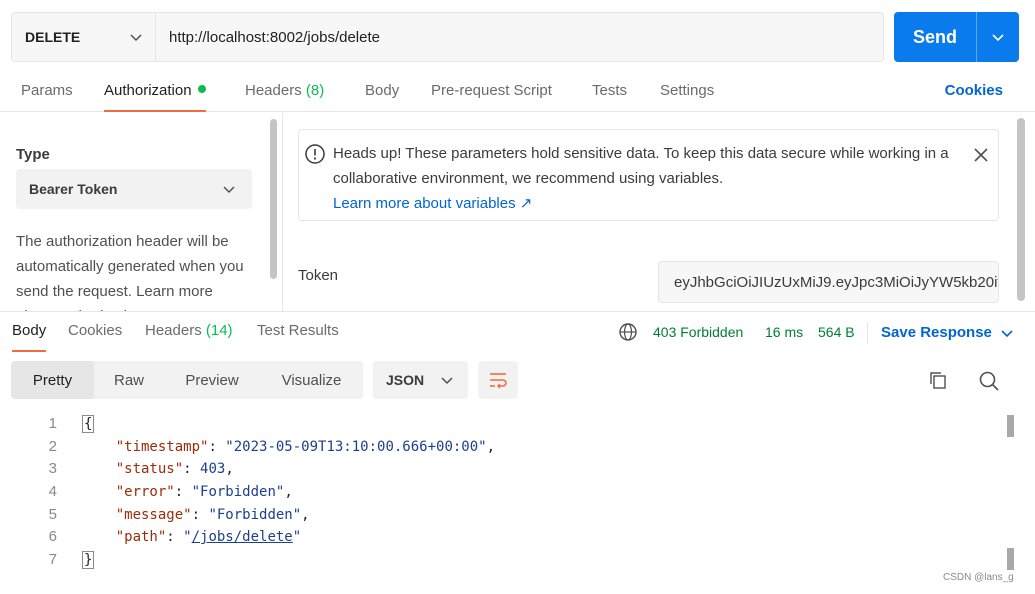  I want to click on auth-content-scrollbar, so click(1021, 209).